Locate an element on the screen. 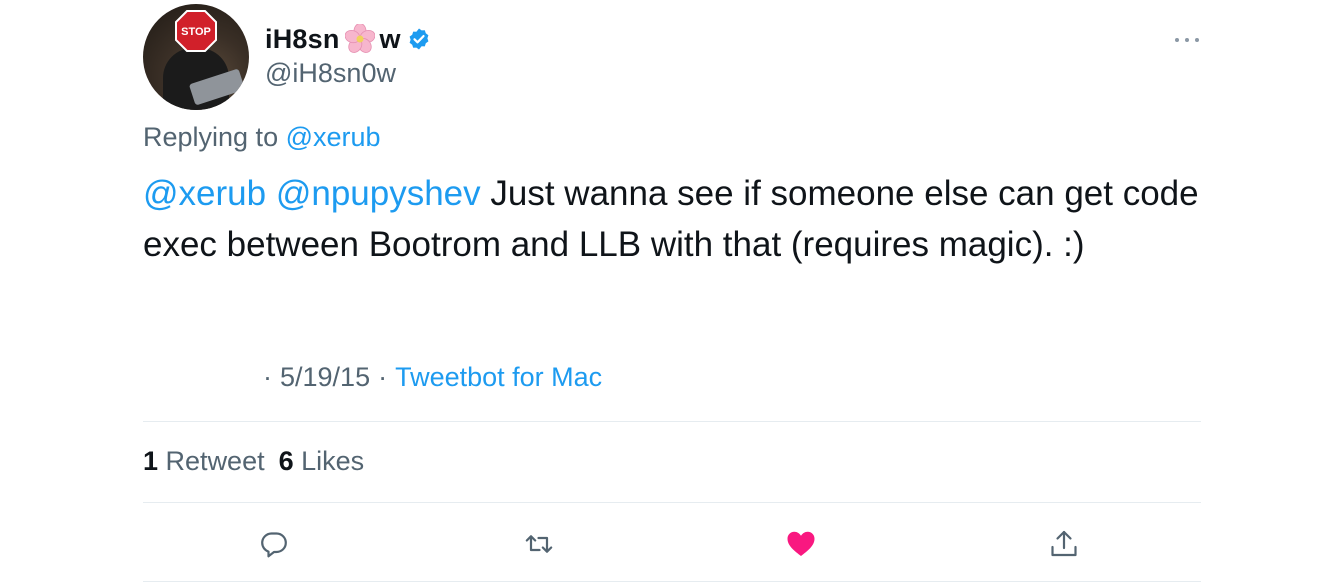  author-name-row: iH8sn w is located at coordinates (348, 39).